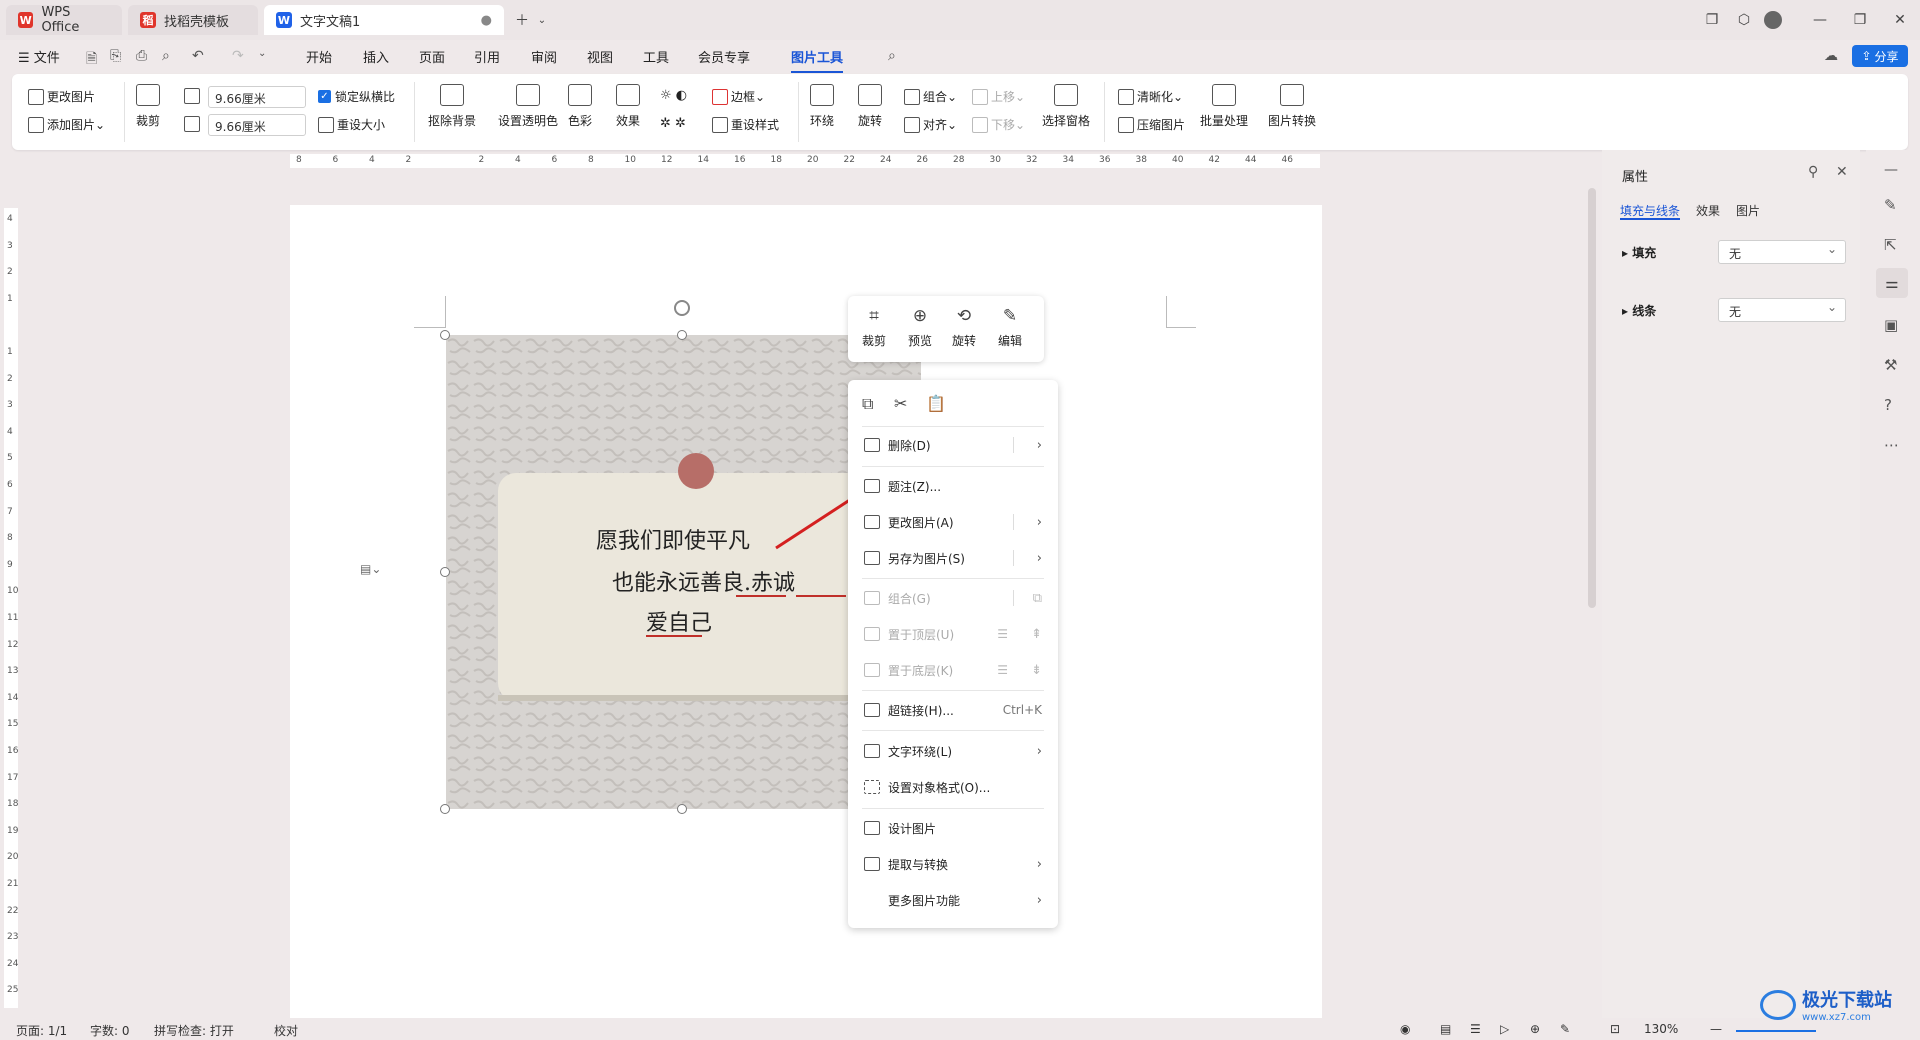  Describe the element at coordinates (238, 56) in the screenshot. I see `redo-icon: ↷` at that location.